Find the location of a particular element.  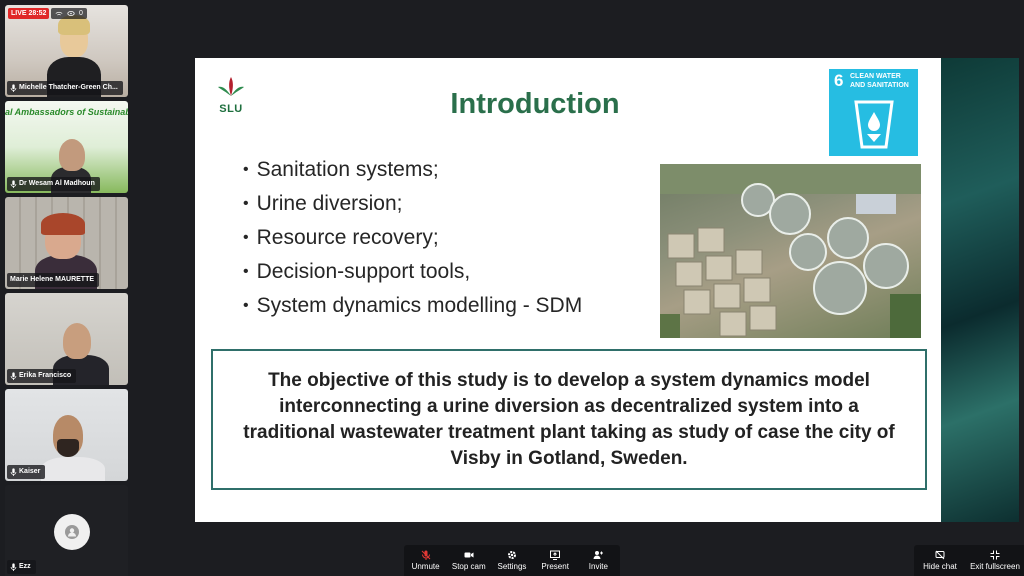

participant-tile-4: Erika Francisco is located at coordinates (66, 339).